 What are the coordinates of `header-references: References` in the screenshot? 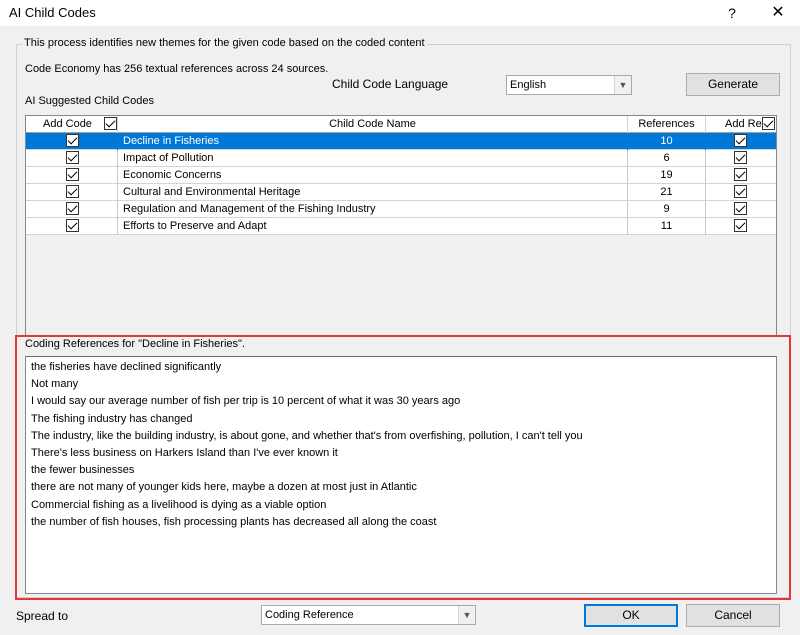 It's located at (667, 124).